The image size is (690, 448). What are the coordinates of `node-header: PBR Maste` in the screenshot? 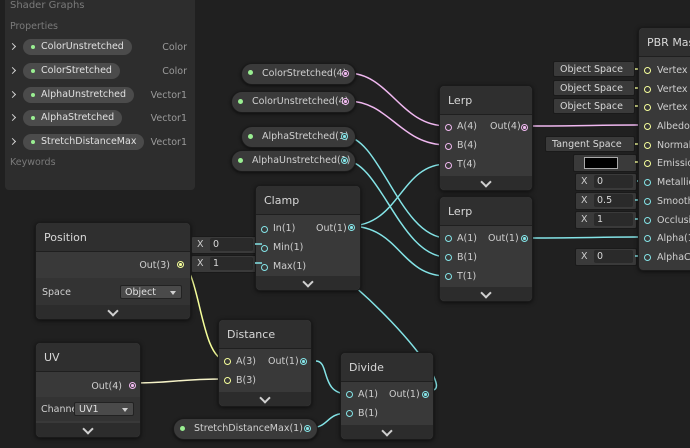 It's located at (664, 42).